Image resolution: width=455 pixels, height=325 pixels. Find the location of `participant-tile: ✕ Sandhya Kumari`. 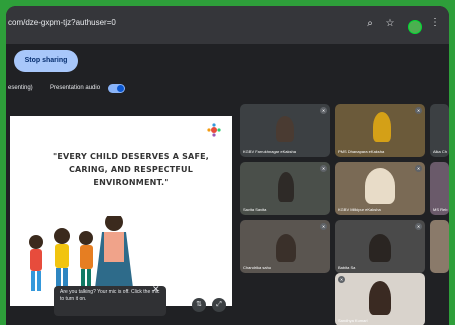

participant-tile: ✕ Sandhya Kumari is located at coordinates (380, 299).